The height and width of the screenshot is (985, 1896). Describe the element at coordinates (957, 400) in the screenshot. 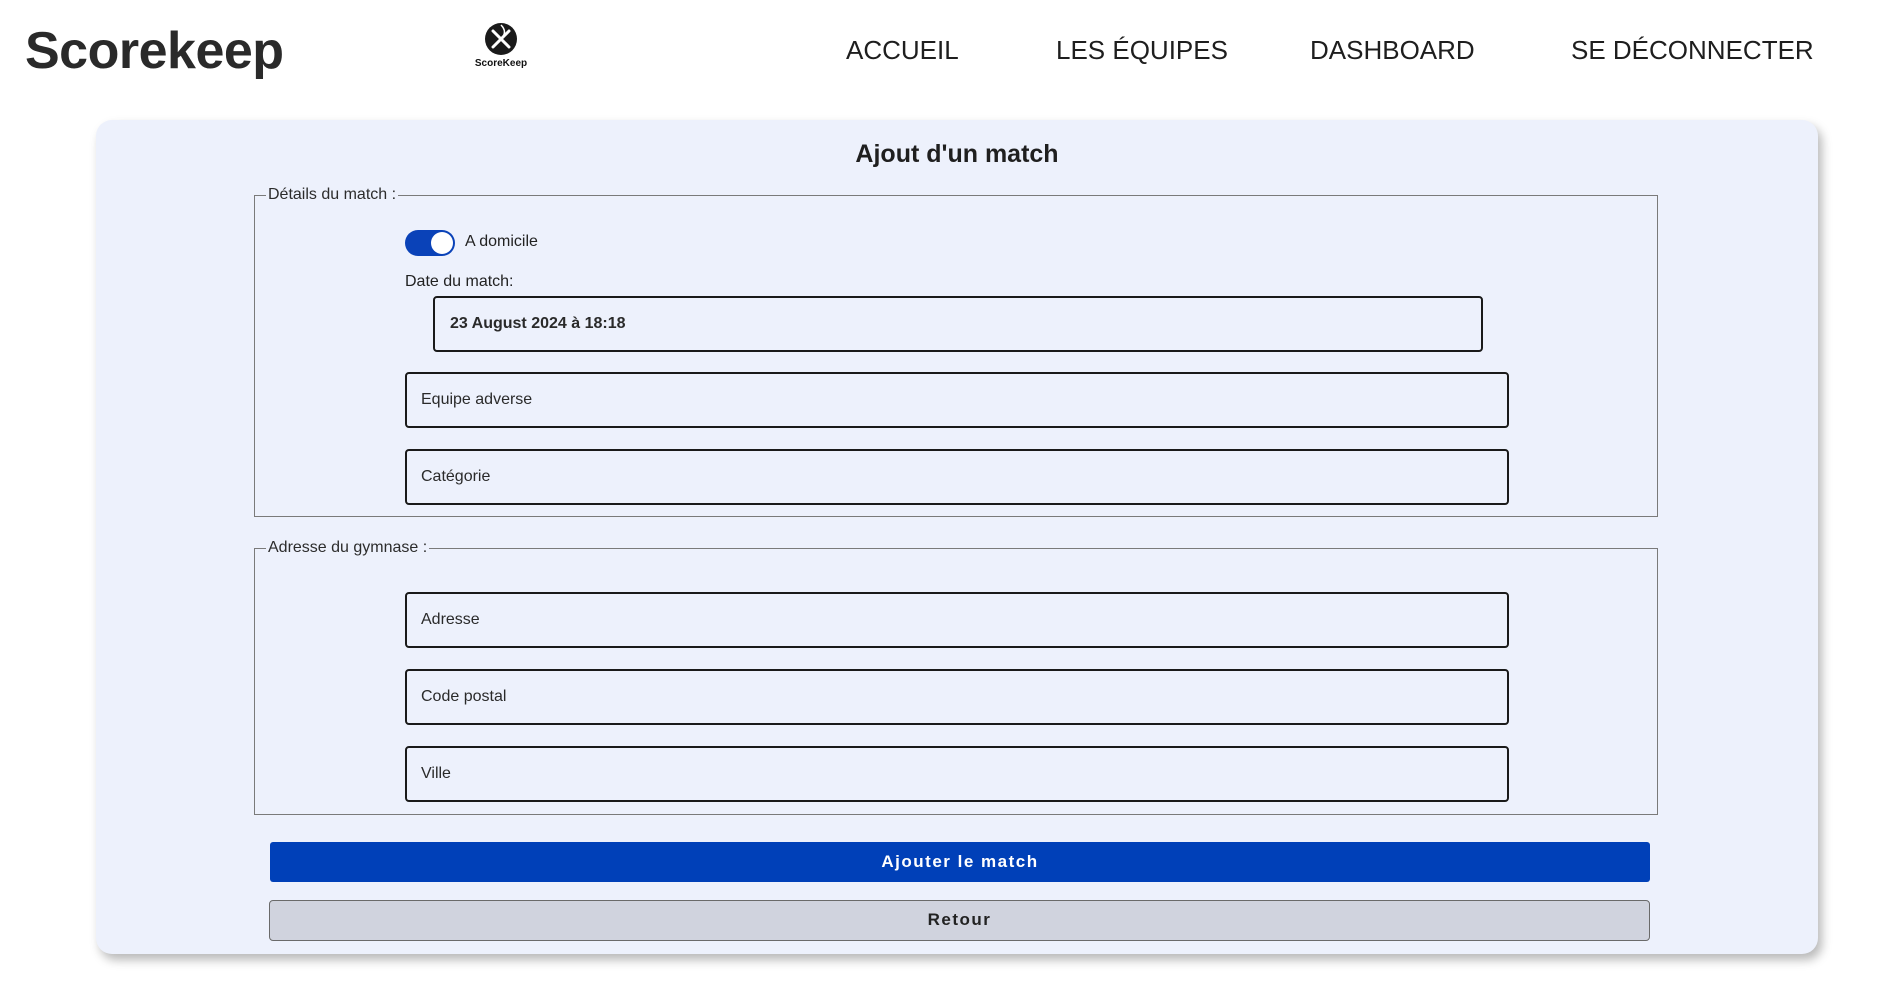

I see `opponent-input: Equipe adverse` at that location.